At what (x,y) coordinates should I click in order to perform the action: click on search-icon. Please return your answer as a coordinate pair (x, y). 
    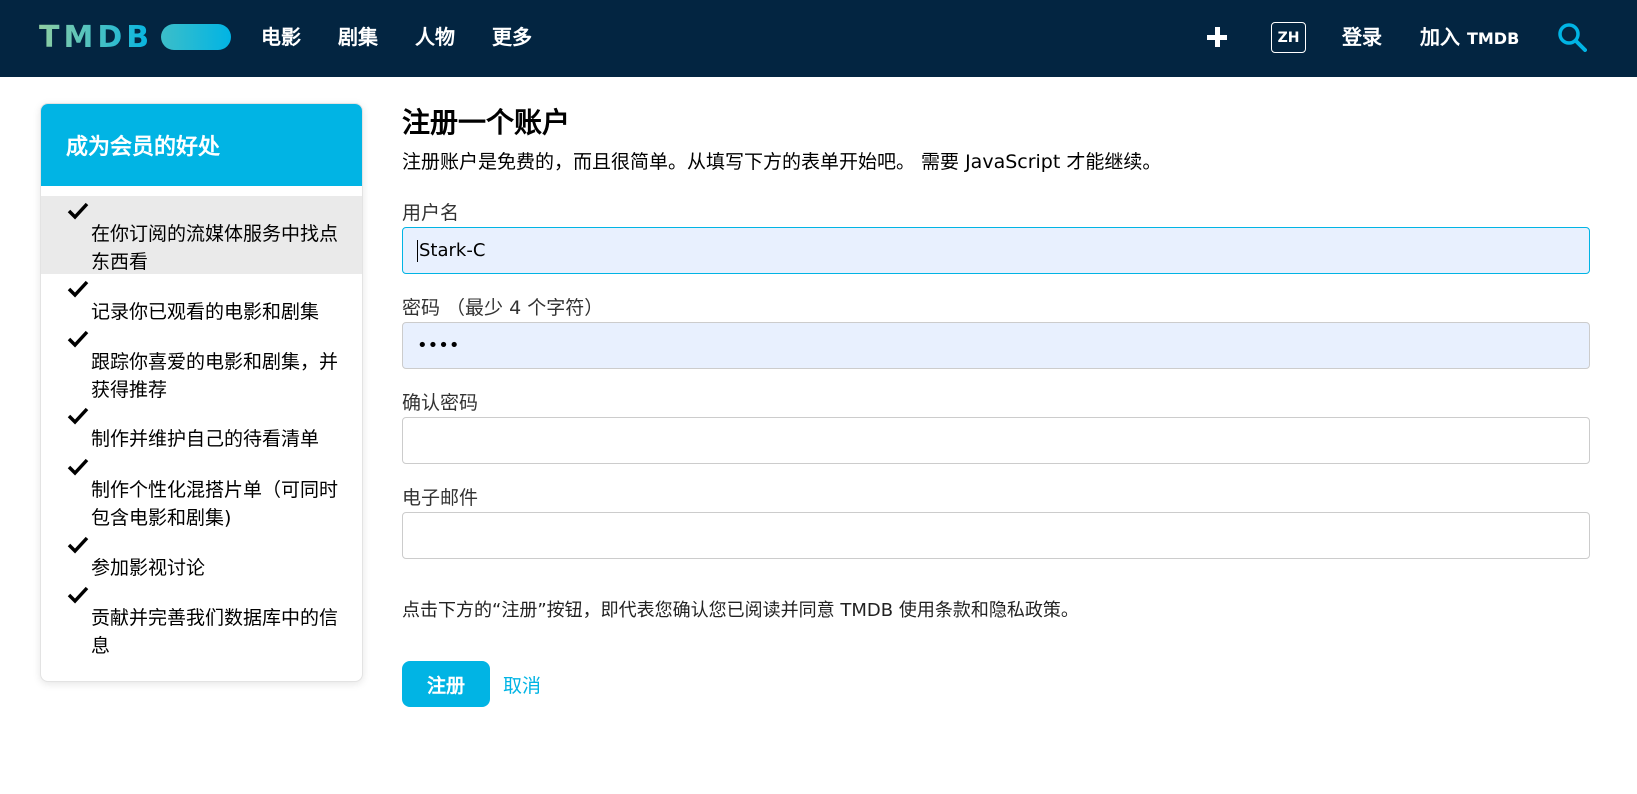
    Looking at the image, I should click on (1572, 37).